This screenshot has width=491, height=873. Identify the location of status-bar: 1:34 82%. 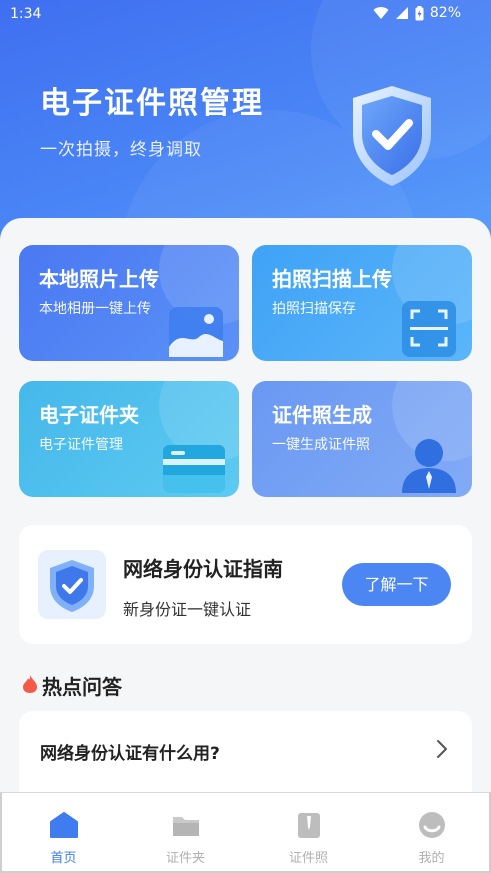
(245, 15).